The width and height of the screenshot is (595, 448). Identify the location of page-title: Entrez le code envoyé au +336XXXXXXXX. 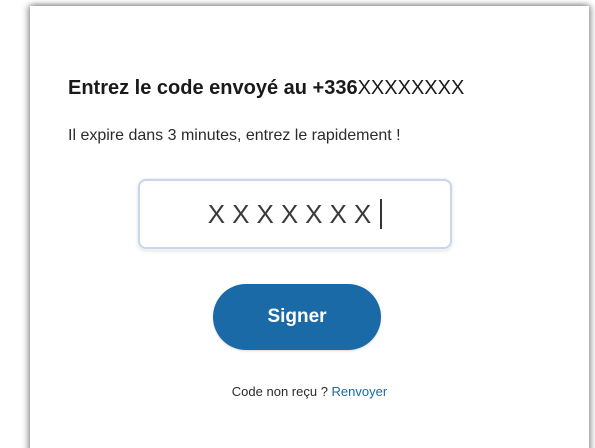
(266, 88).